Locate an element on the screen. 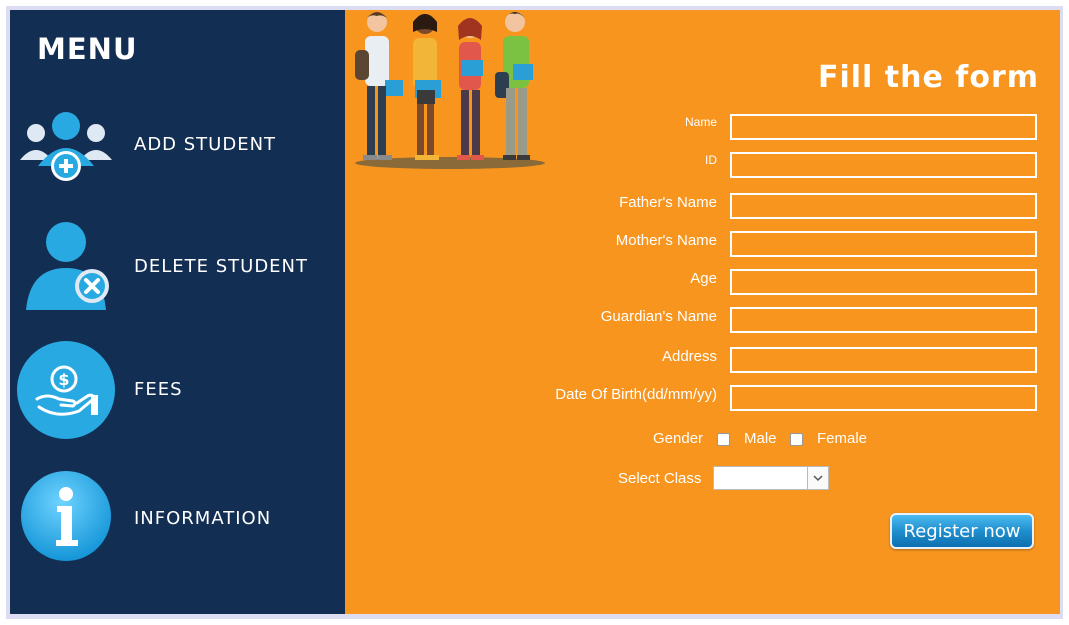 This screenshot has width=1069, height=625. register-button: Register now is located at coordinates (962, 531).